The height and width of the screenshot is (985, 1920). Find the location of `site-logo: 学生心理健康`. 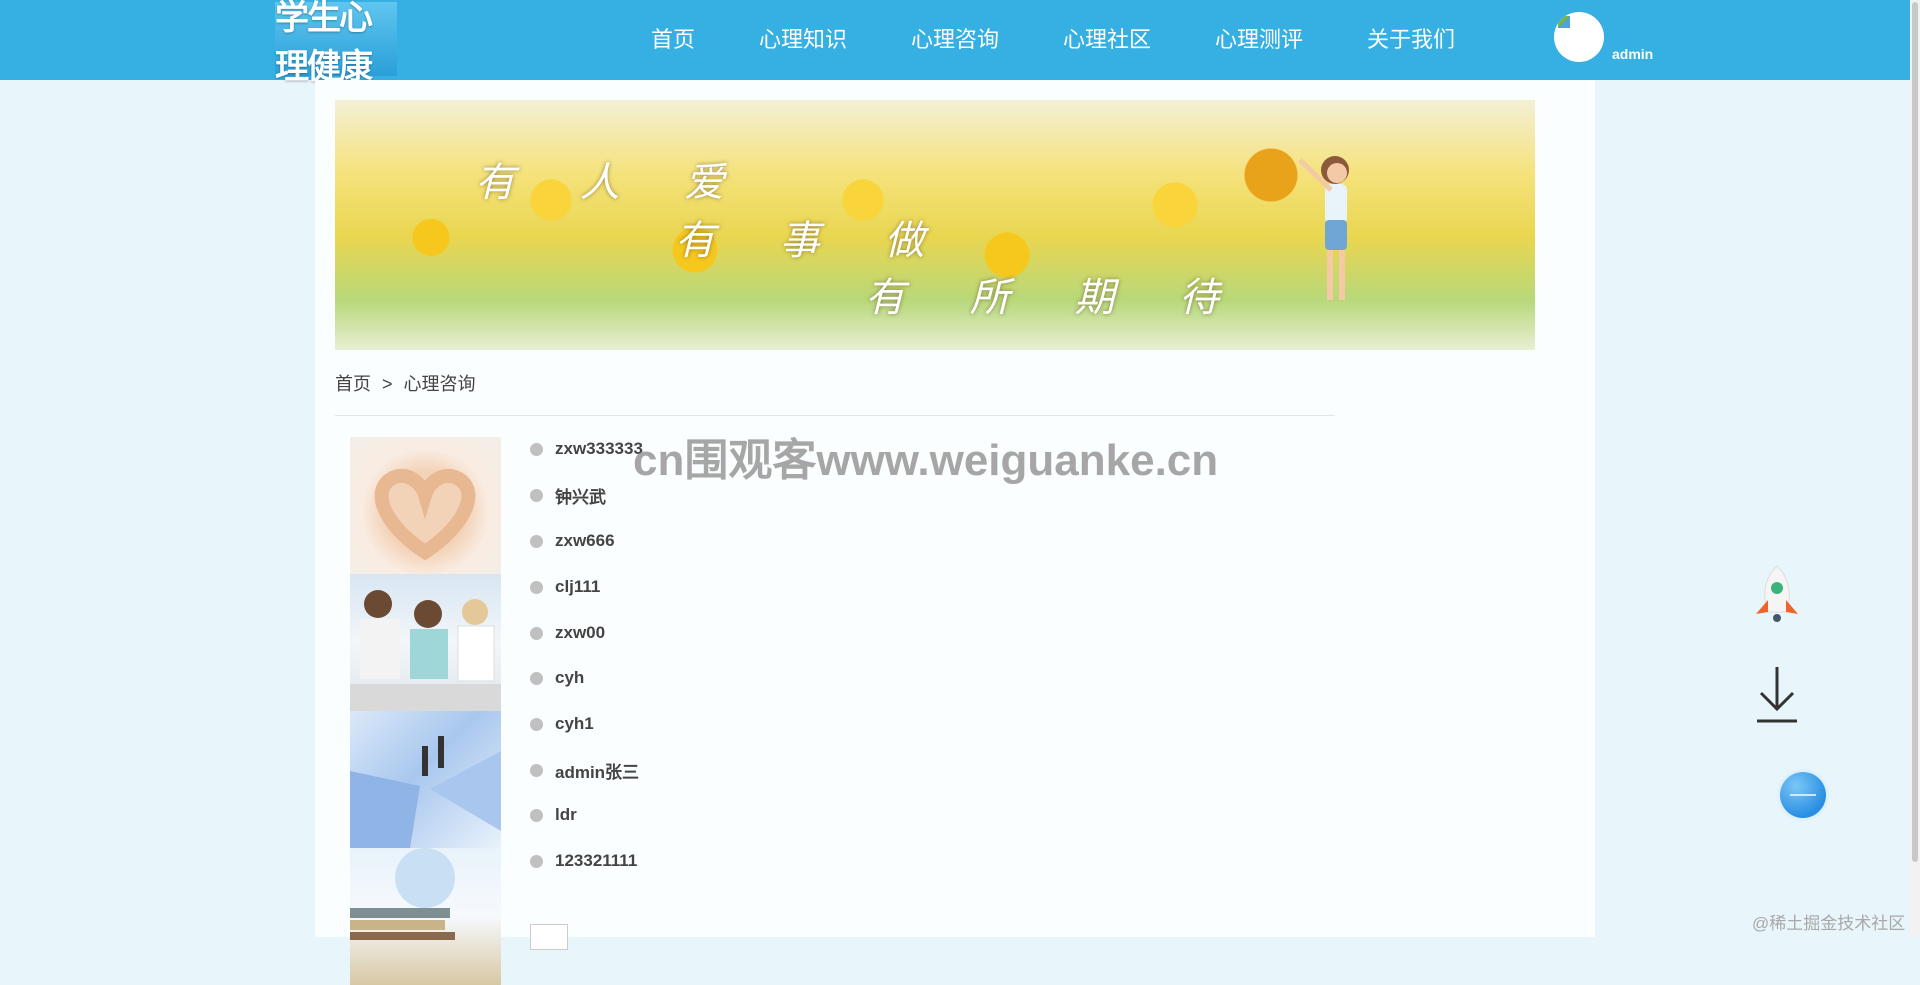

site-logo: 学生心理健康 is located at coordinates (336, 43).